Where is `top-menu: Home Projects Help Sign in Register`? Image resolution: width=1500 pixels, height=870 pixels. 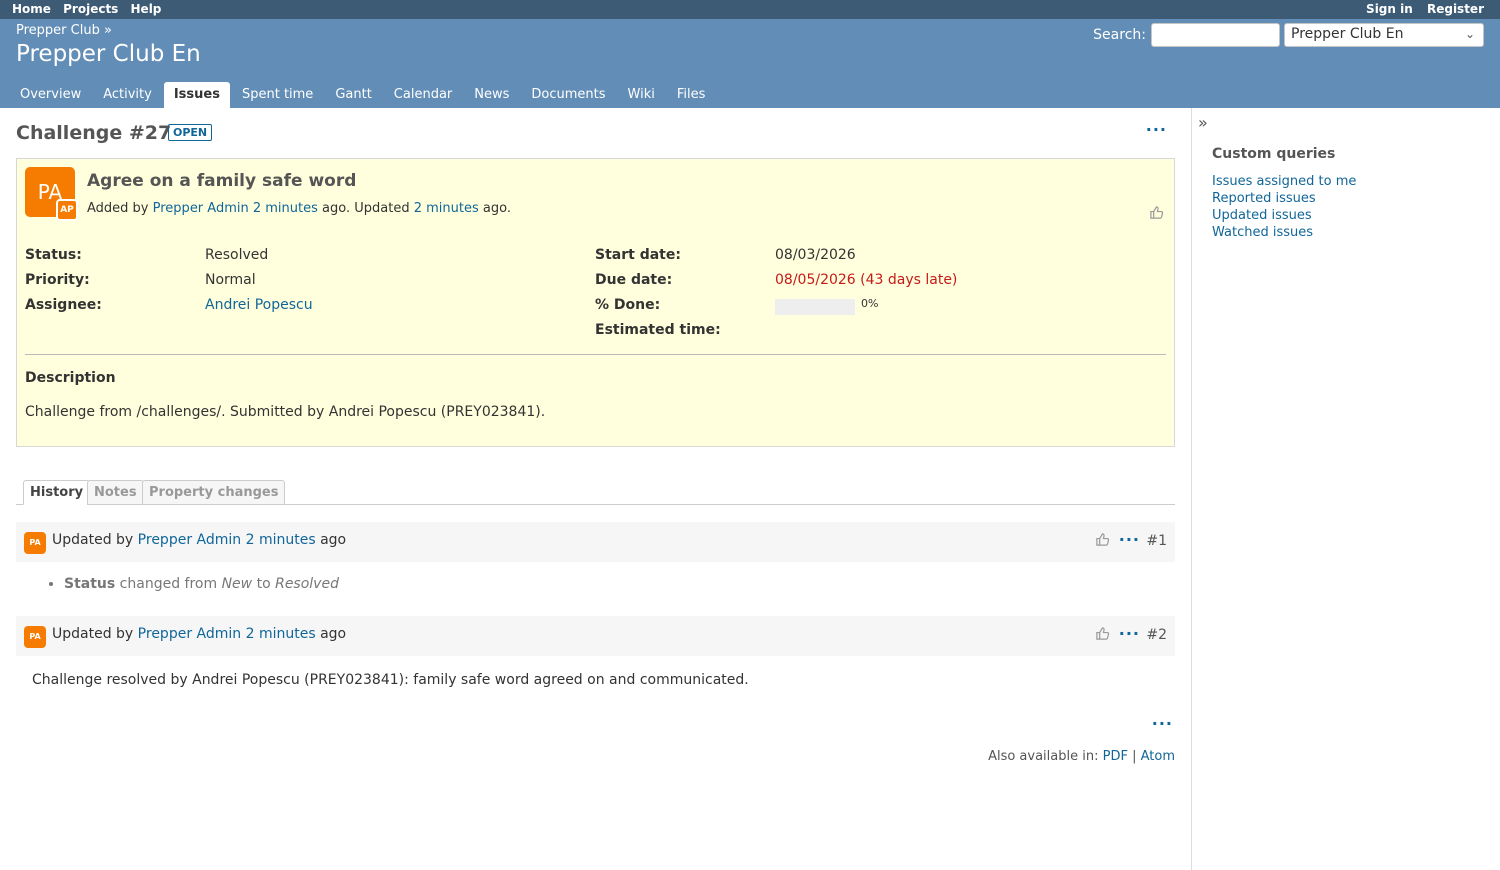
top-menu: Home Projects Help Sign in Register is located at coordinates (750, 9).